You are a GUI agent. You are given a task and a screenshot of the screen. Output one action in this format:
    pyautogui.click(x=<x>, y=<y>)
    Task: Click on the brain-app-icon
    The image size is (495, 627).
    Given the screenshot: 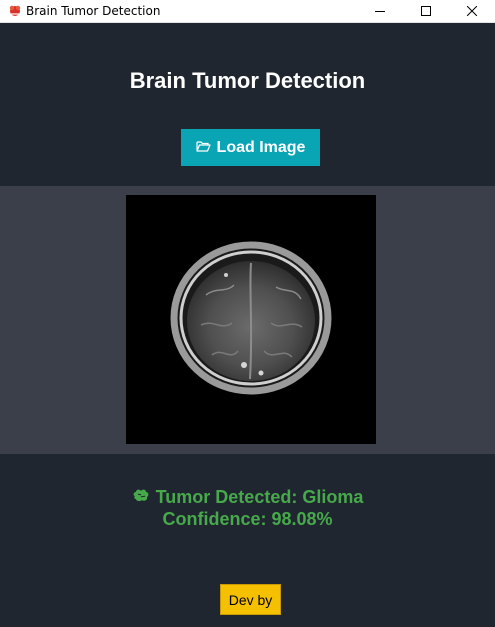 What is the action you would take?
    pyautogui.click(x=15, y=11)
    